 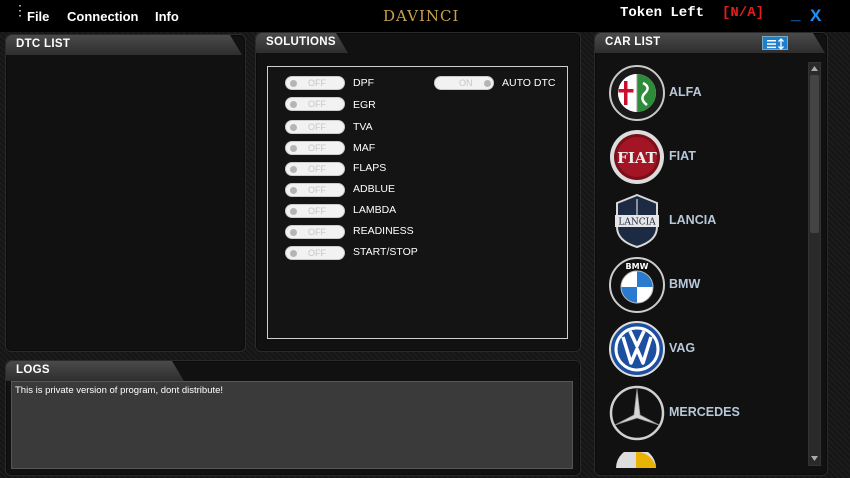 What do you see at coordinates (383, 231) in the screenshot?
I see `readiness-label: READINESS` at bounding box center [383, 231].